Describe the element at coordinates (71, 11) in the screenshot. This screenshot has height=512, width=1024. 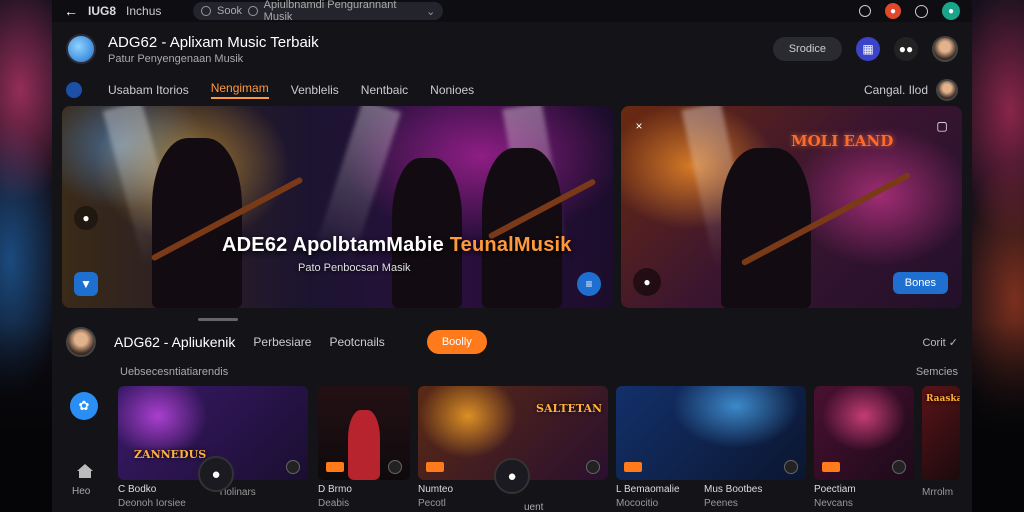
I see `back-arrow-icon: ←` at that location.